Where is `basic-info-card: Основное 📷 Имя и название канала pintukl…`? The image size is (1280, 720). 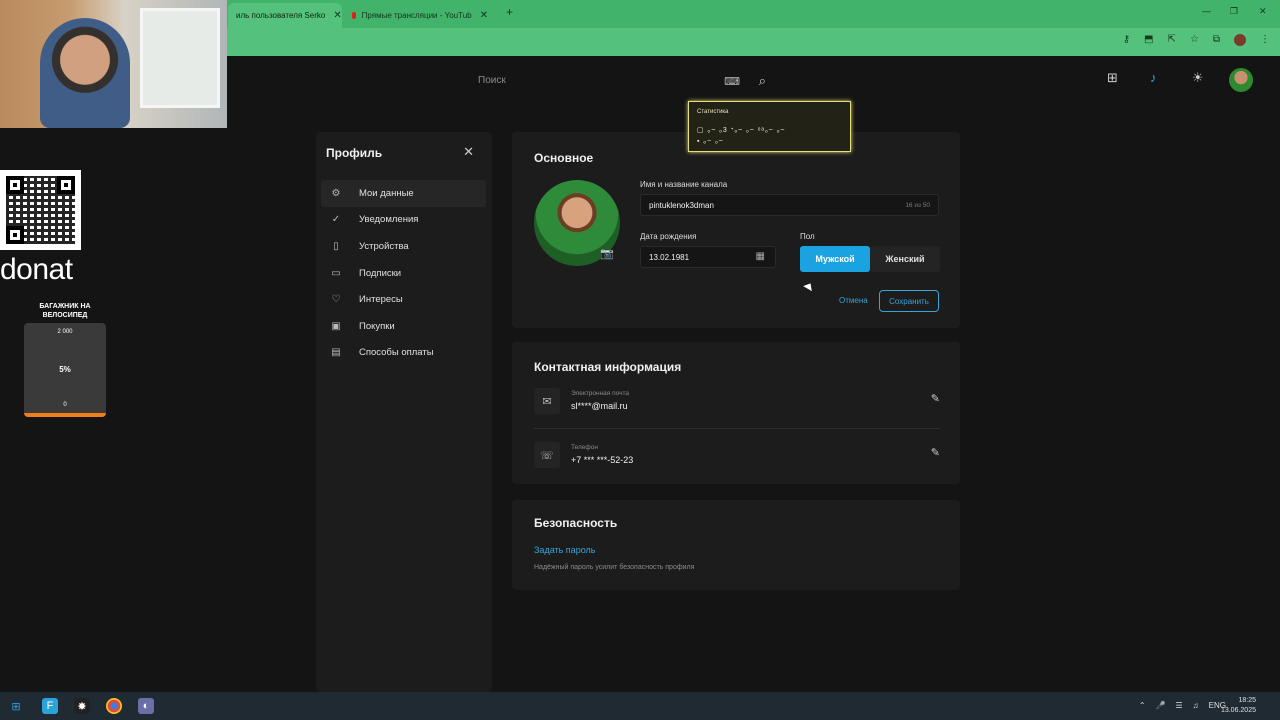
basic-info-card: Основное 📷 Имя и название канала pintukl… is located at coordinates (736, 230).